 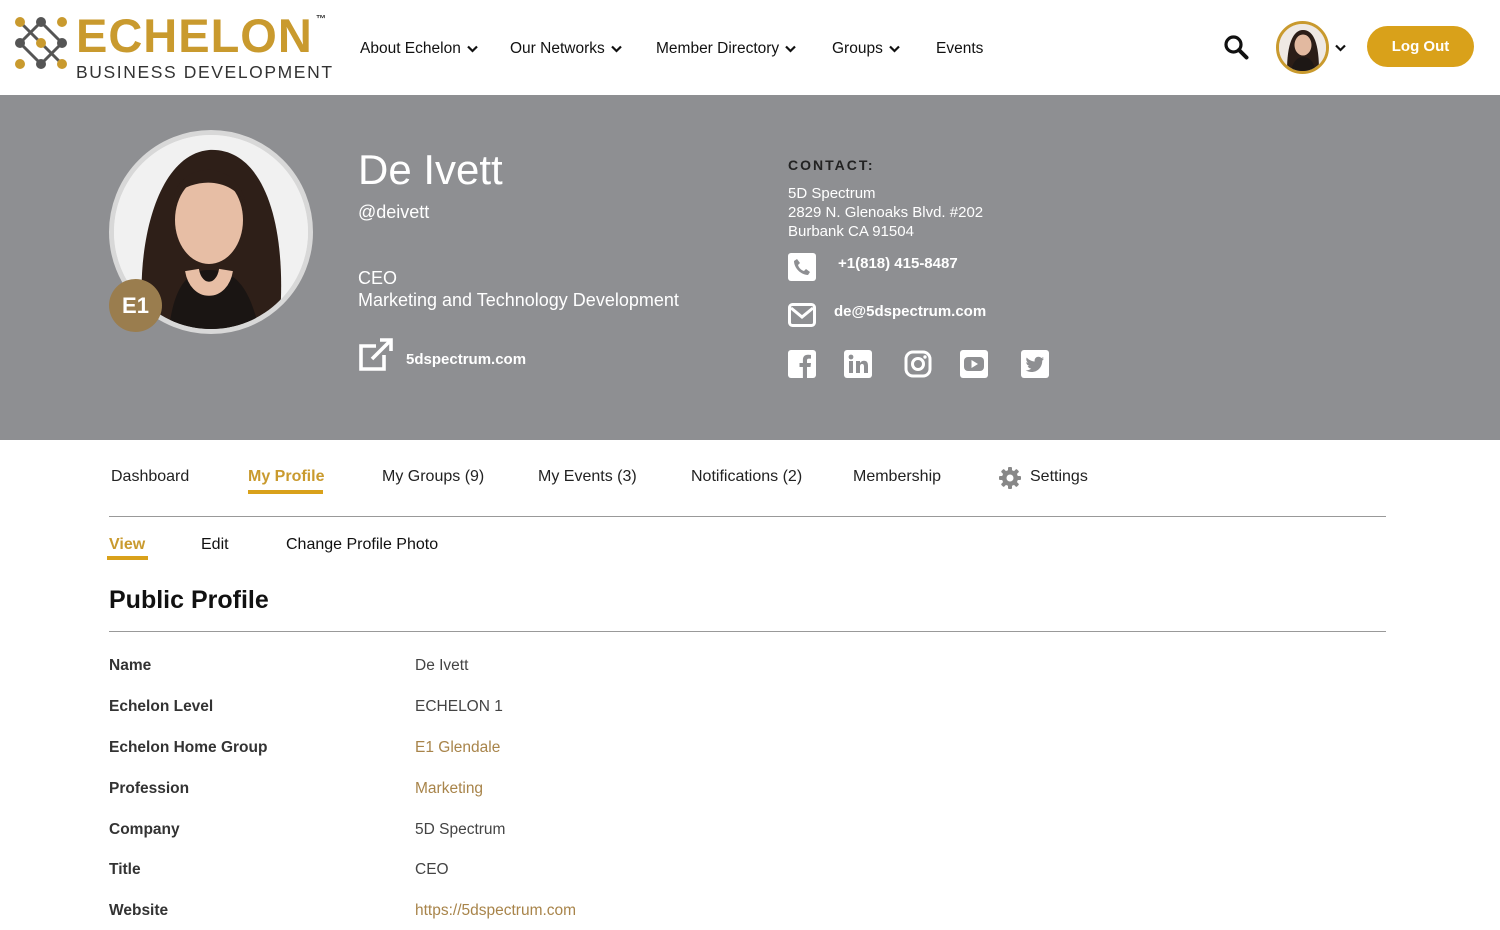 I want to click on active-tab-indicator, so click(x=285, y=492).